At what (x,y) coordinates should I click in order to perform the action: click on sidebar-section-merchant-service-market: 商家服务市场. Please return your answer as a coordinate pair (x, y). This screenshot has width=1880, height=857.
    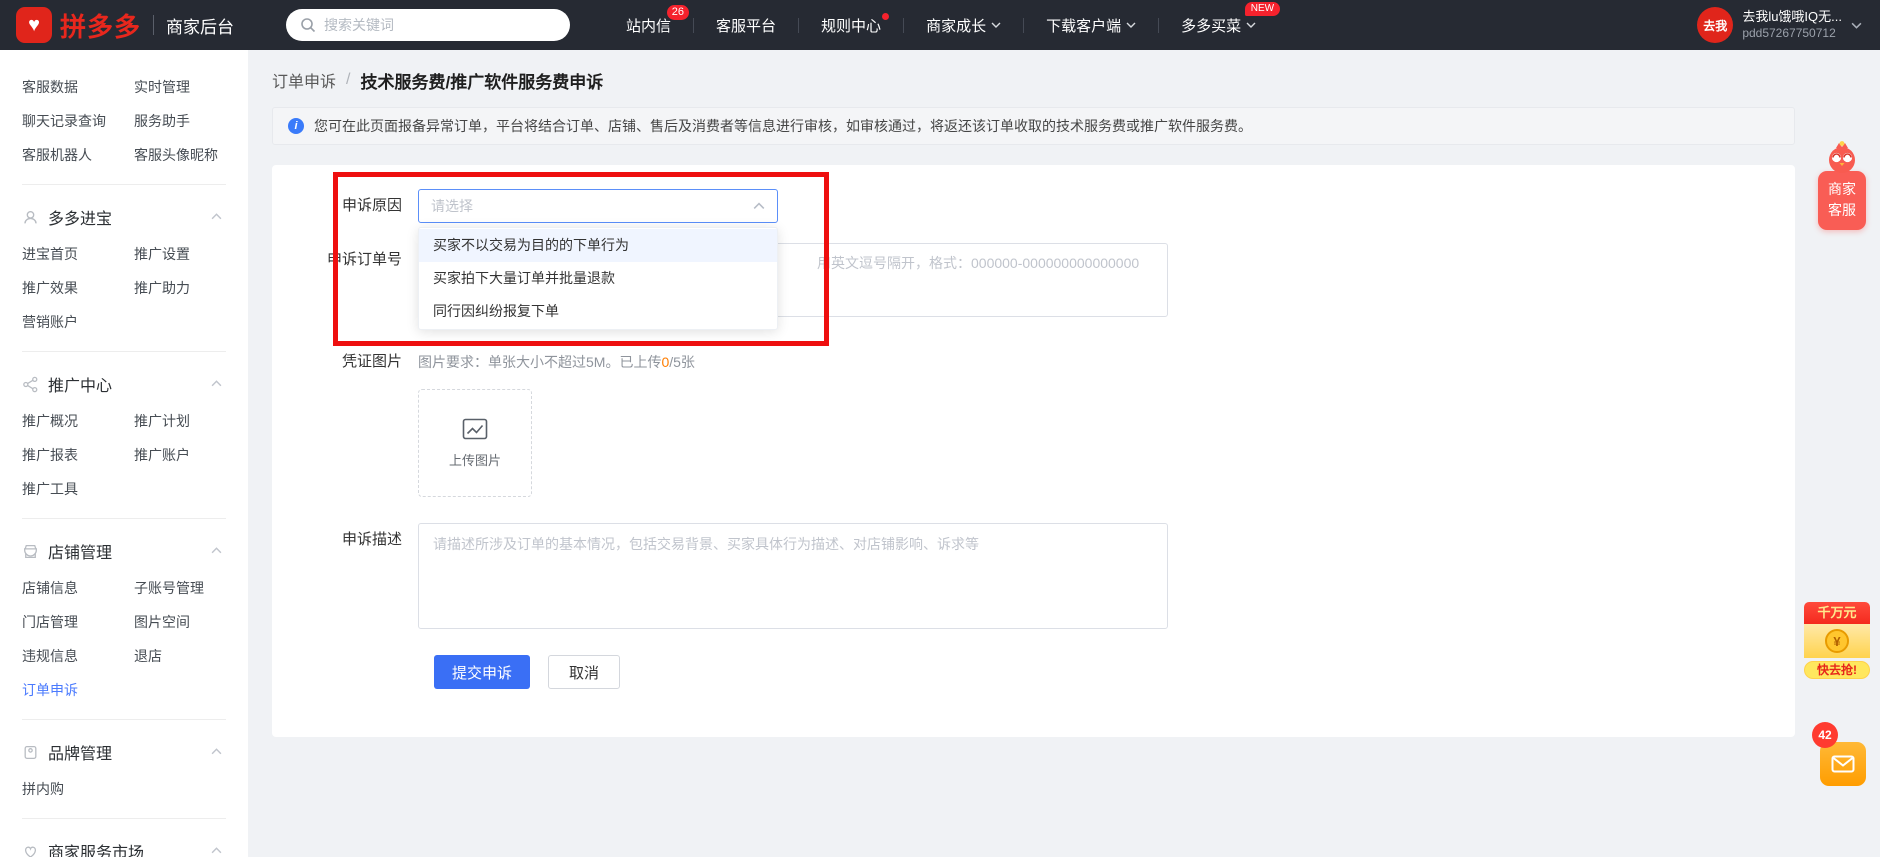
    Looking at the image, I should click on (135, 844).